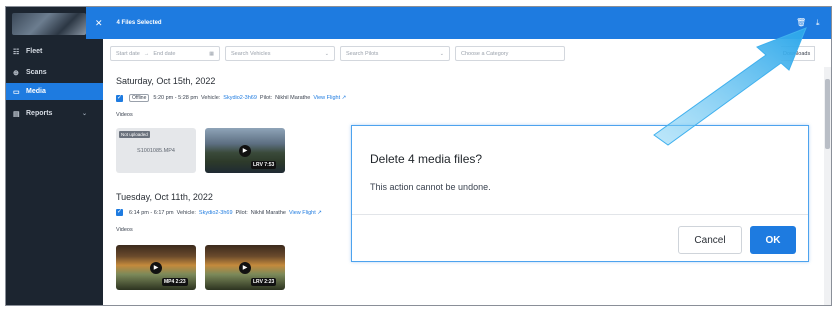 This screenshot has height=313, width=839. Describe the element at coordinates (36, 91) in the screenshot. I see `sidebar-item-label: Media` at that location.